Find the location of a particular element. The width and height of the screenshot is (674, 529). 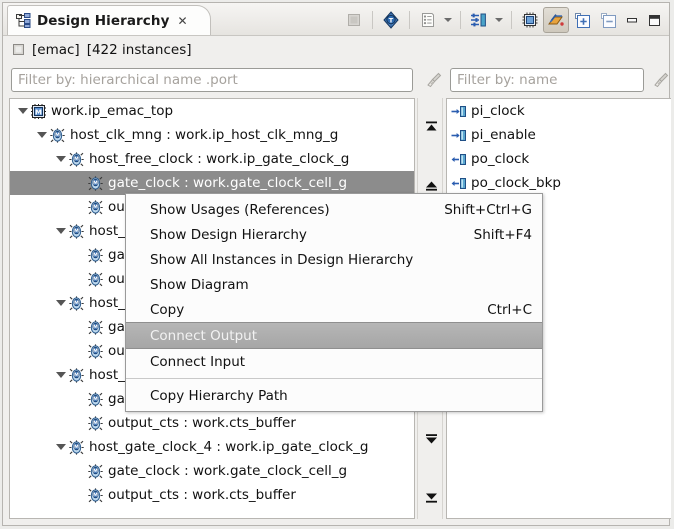

filter-settings-icon is located at coordinates (479, 20).